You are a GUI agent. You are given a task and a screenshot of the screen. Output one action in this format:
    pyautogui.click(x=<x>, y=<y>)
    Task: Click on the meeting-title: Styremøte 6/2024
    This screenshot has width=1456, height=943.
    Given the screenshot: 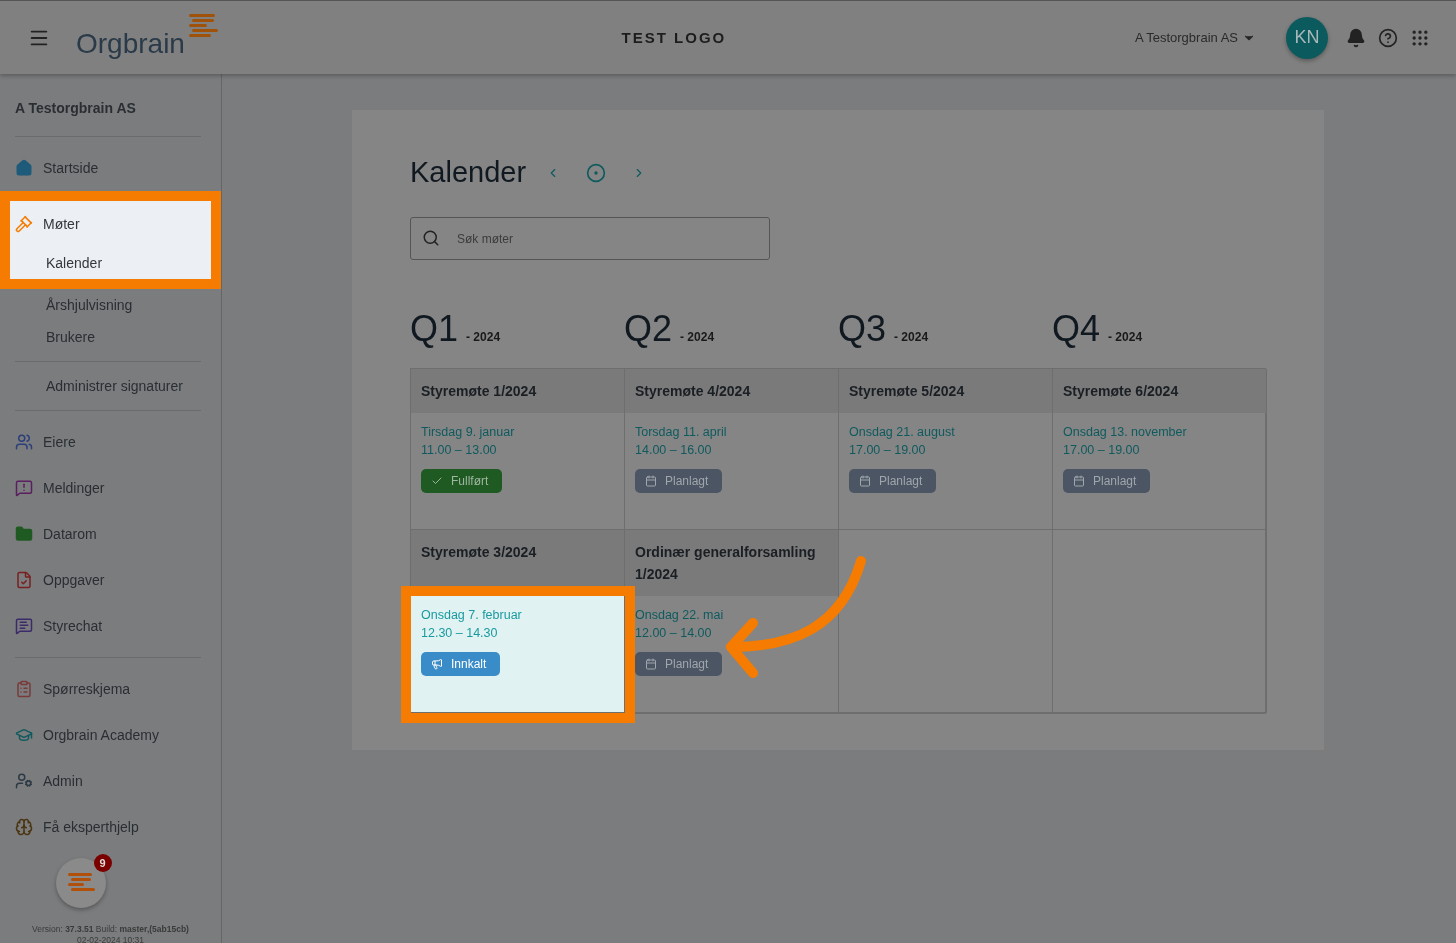 What is the action you would take?
    pyautogui.click(x=1160, y=391)
    